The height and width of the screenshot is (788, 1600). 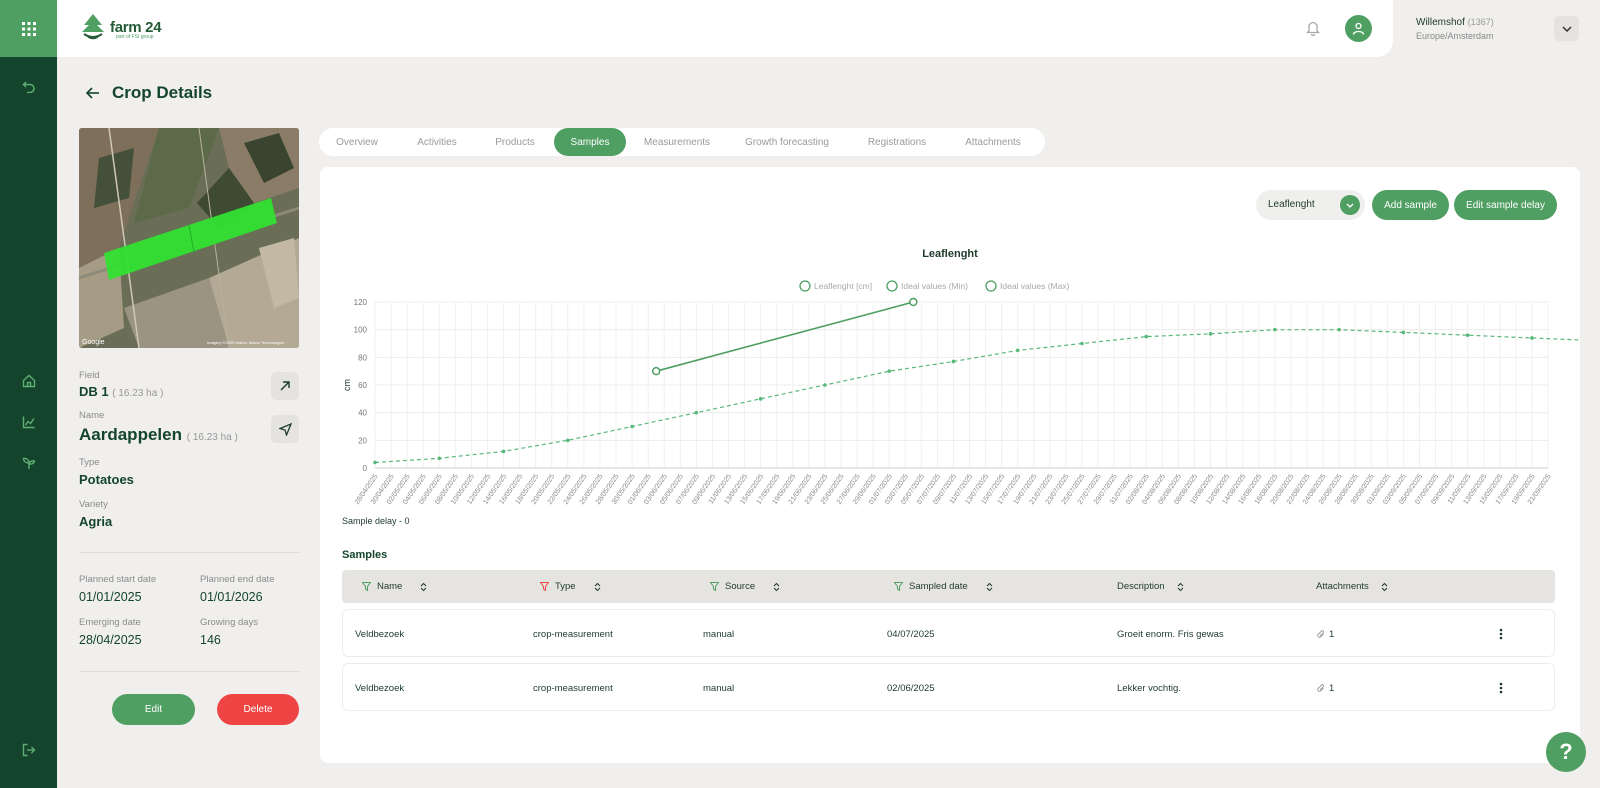 I want to click on y-tick-label: 100, so click(x=361, y=330).